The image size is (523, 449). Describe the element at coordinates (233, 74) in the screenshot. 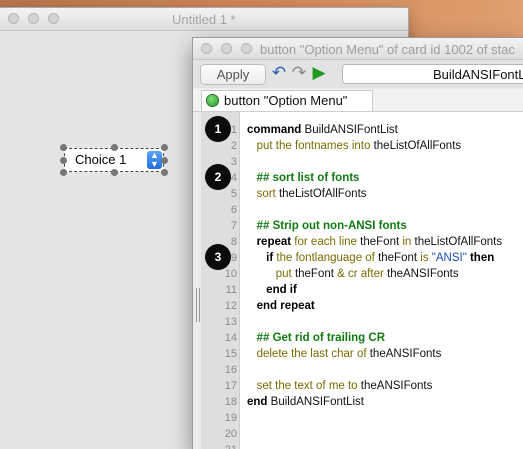

I see `apply-button: Apply` at that location.